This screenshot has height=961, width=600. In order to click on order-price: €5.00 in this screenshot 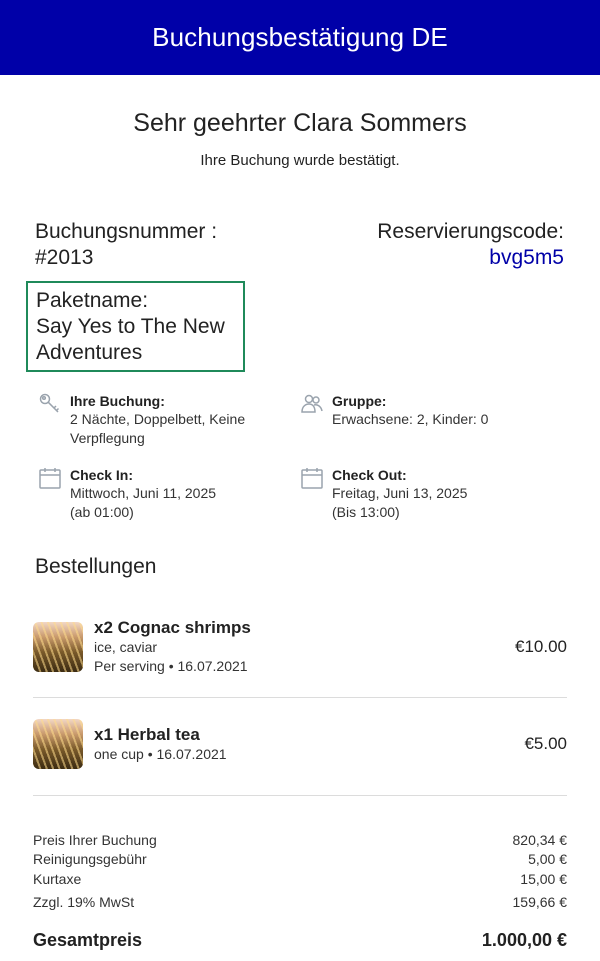, I will do `click(545, 743)`.